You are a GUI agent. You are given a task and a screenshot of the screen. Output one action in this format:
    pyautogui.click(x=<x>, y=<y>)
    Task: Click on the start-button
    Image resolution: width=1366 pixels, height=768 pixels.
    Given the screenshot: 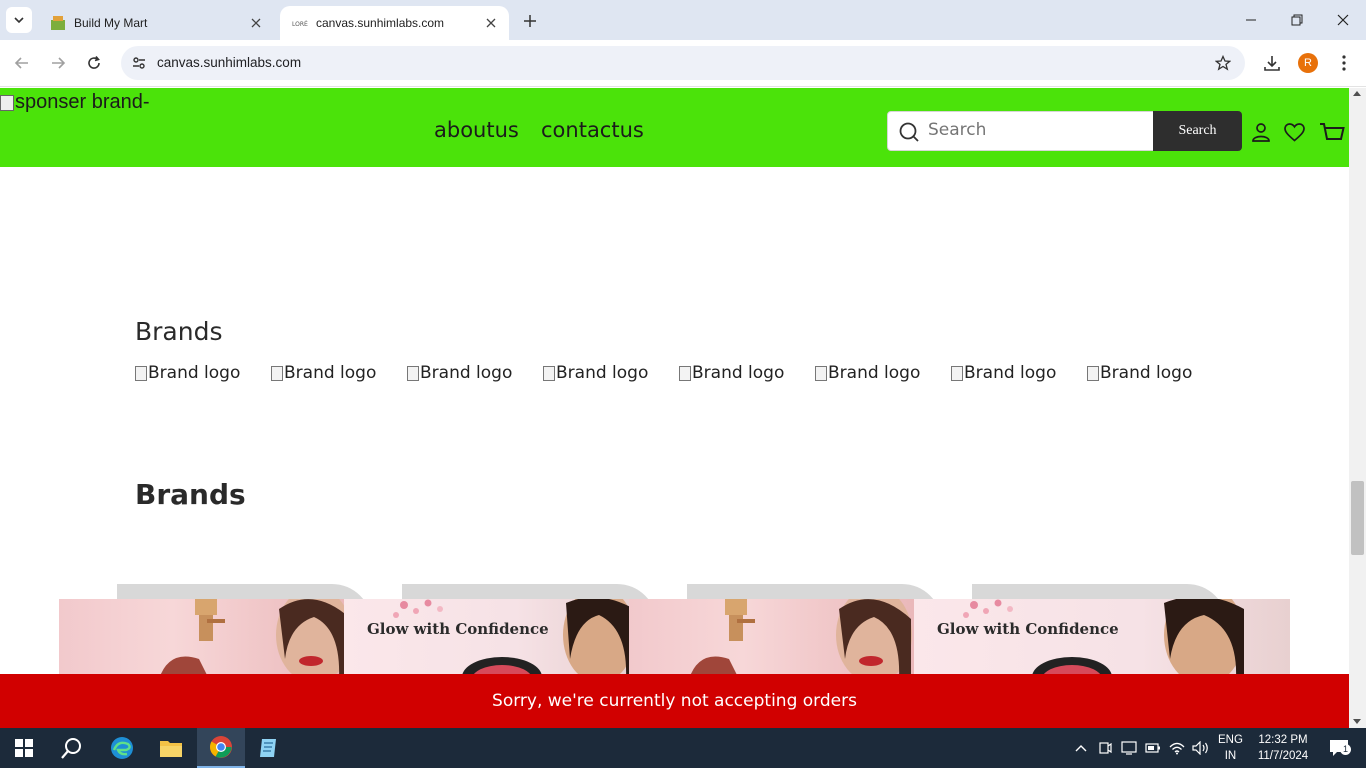 What is the action you would take?
    pyautogui.click(x=24, y=748)
    